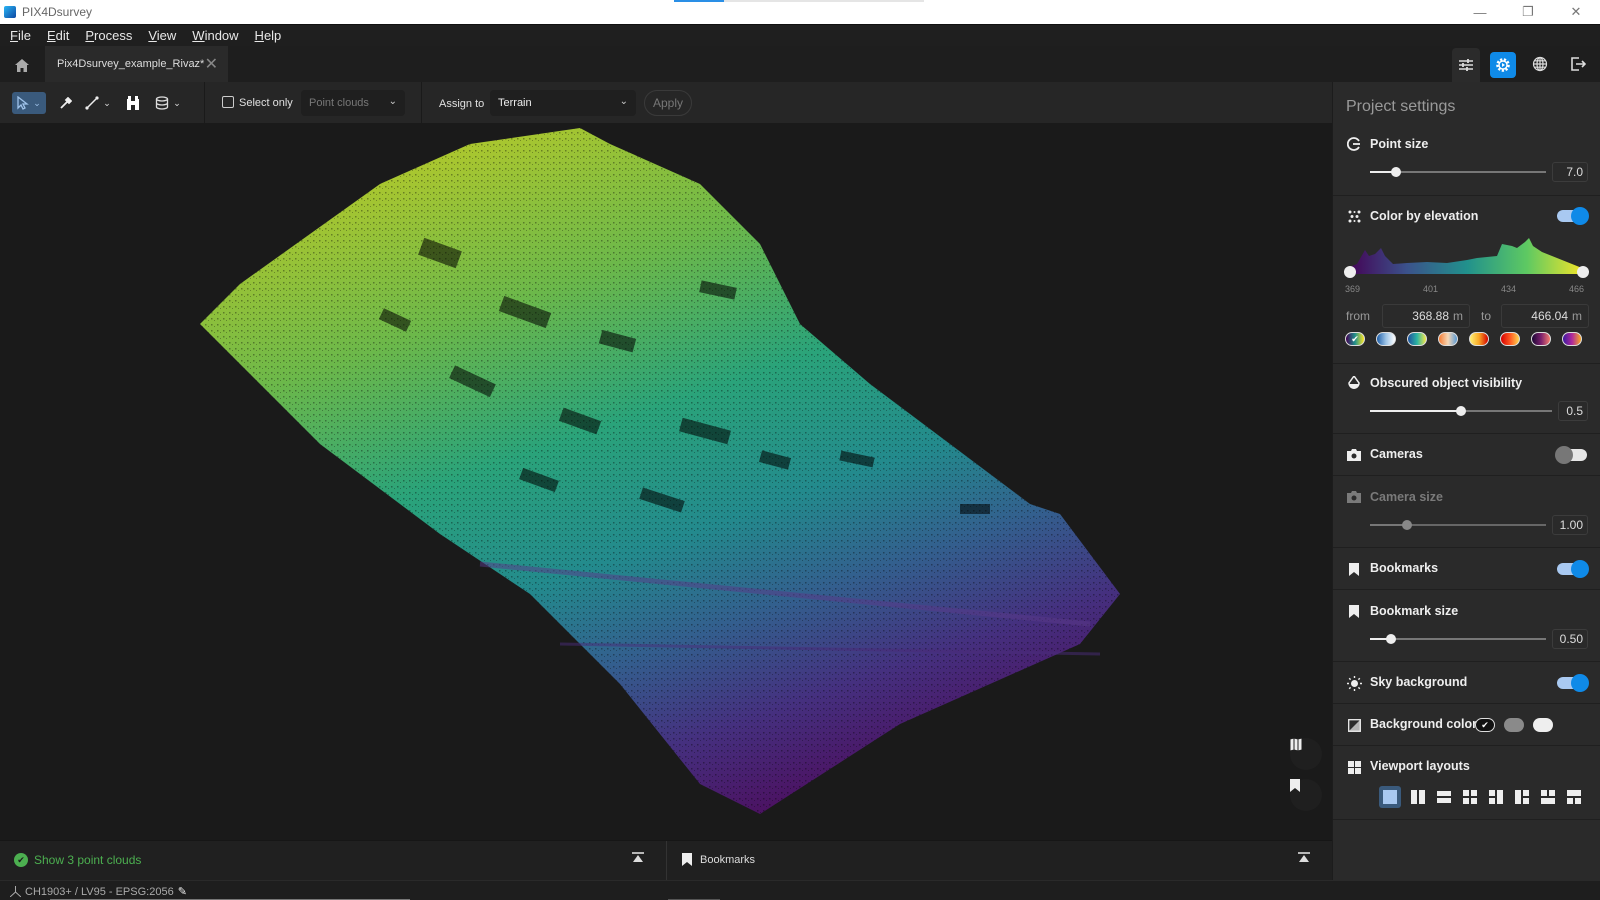 The height and width of the screenshot is (900, 1600). Describe the element at coordinates (1426, 316) in the screenshot. I see `elevation-from-input: 368.88 m` at that location.